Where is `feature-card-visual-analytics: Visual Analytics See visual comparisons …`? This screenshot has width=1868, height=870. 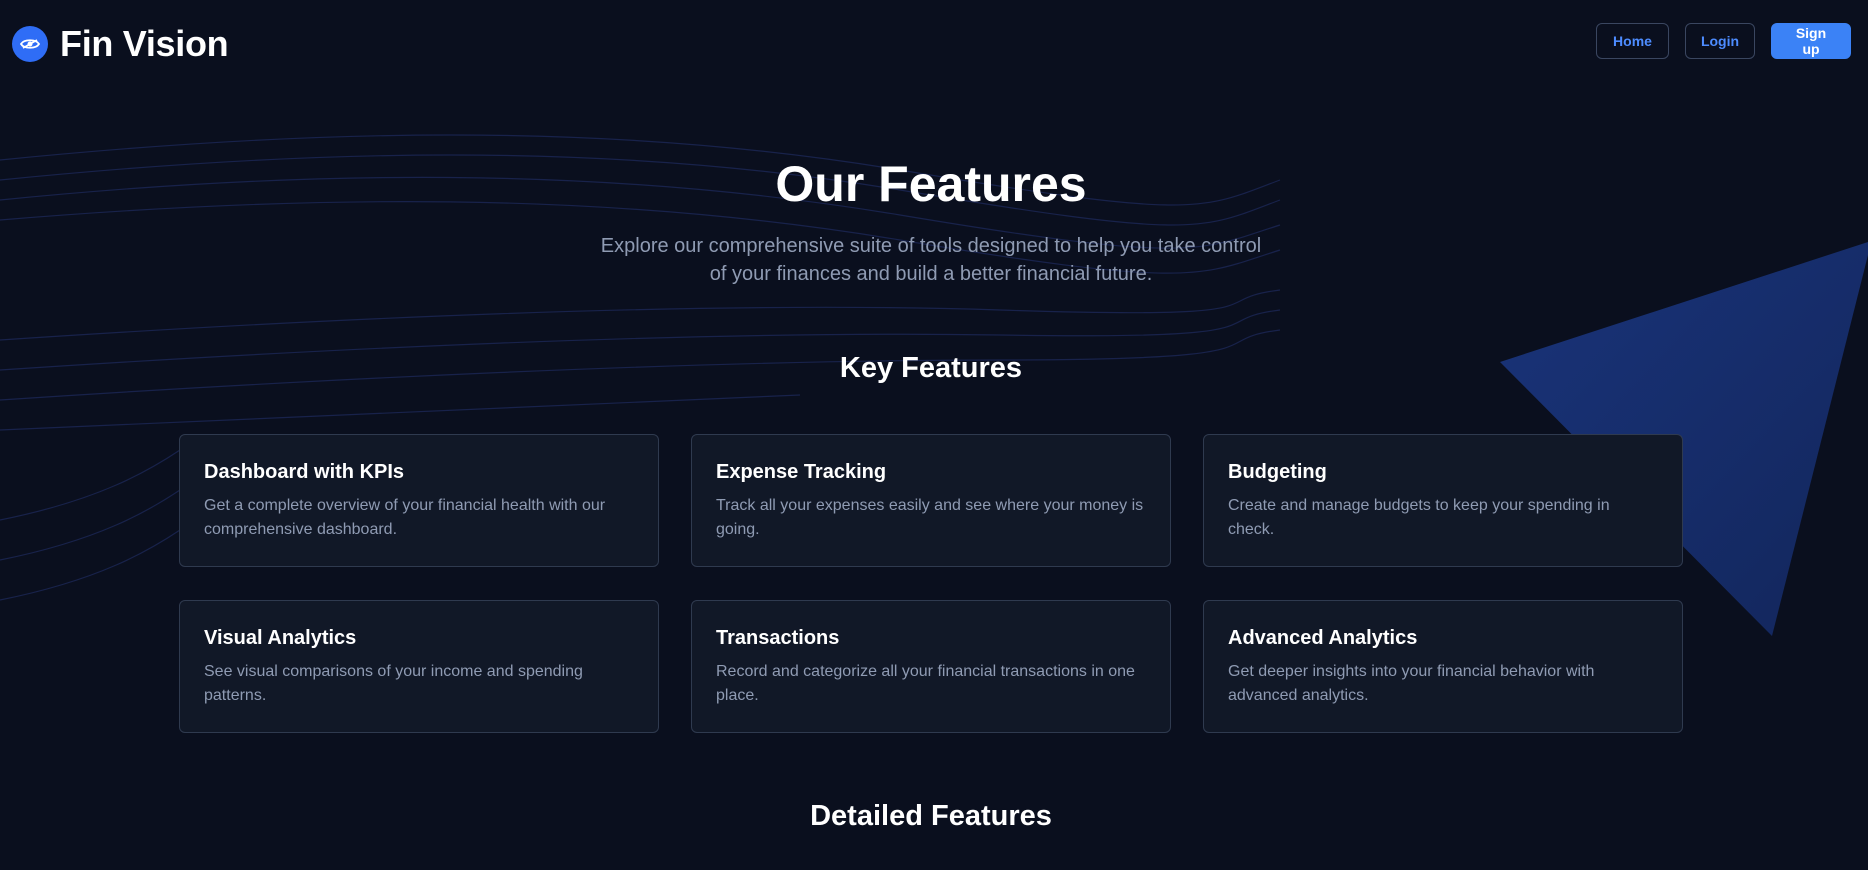 feature-card-visual-analytics: Visual Analytics See visual comparisons … is located at coordinates (419, 666).